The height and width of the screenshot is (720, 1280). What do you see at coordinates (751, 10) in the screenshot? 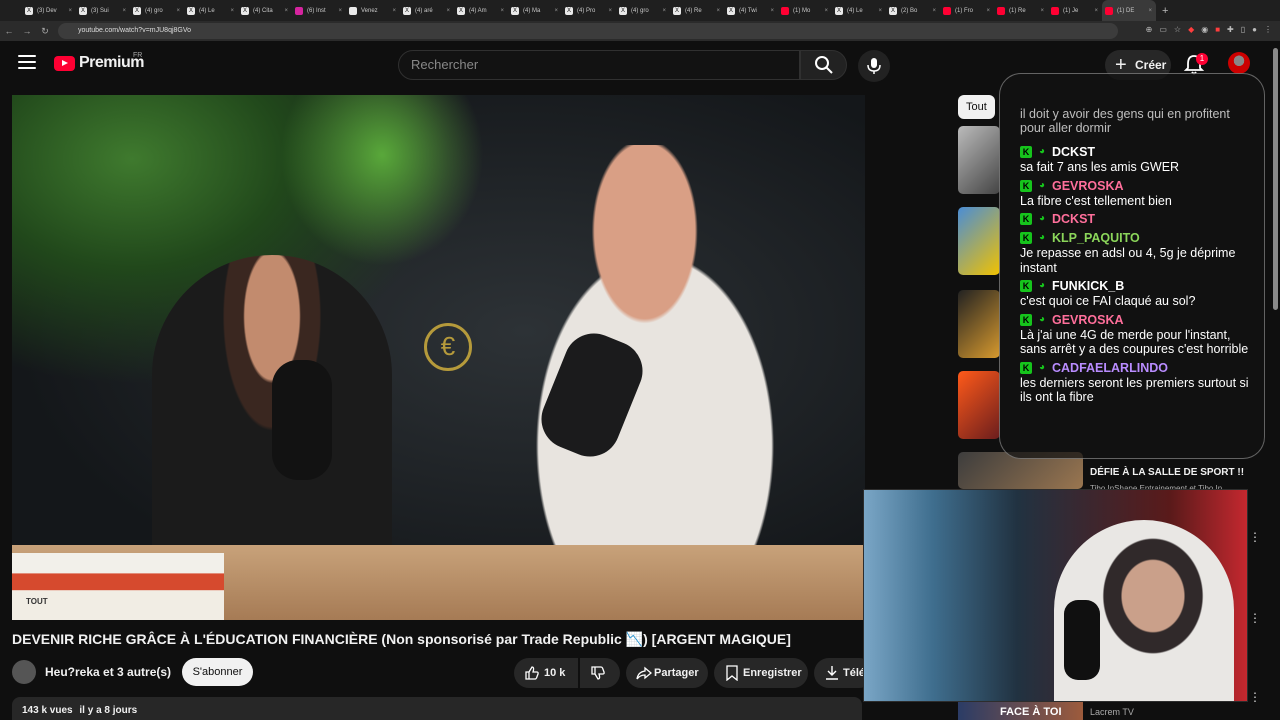
I see `browser-tab: X (4) Twi ×` at bounding box center [751, 10].